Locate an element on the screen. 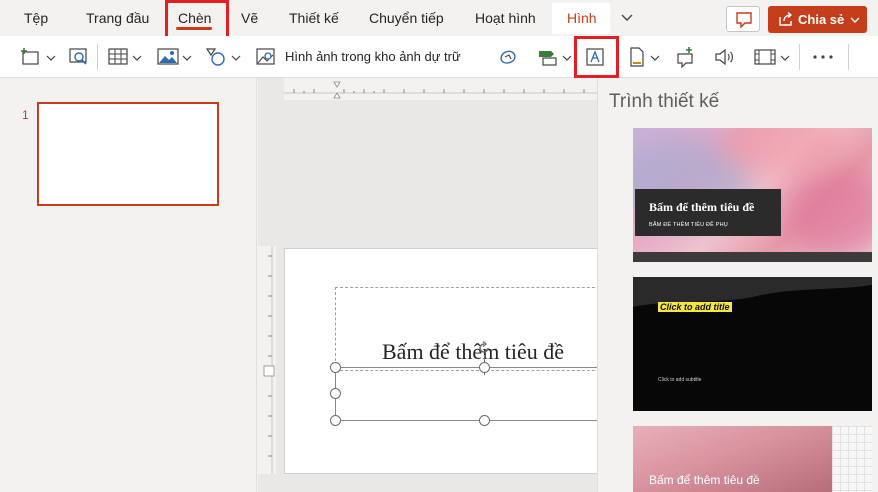 This screenshot has width=878, height=492. icons-insert-icon is located at coordinates (508, 57).